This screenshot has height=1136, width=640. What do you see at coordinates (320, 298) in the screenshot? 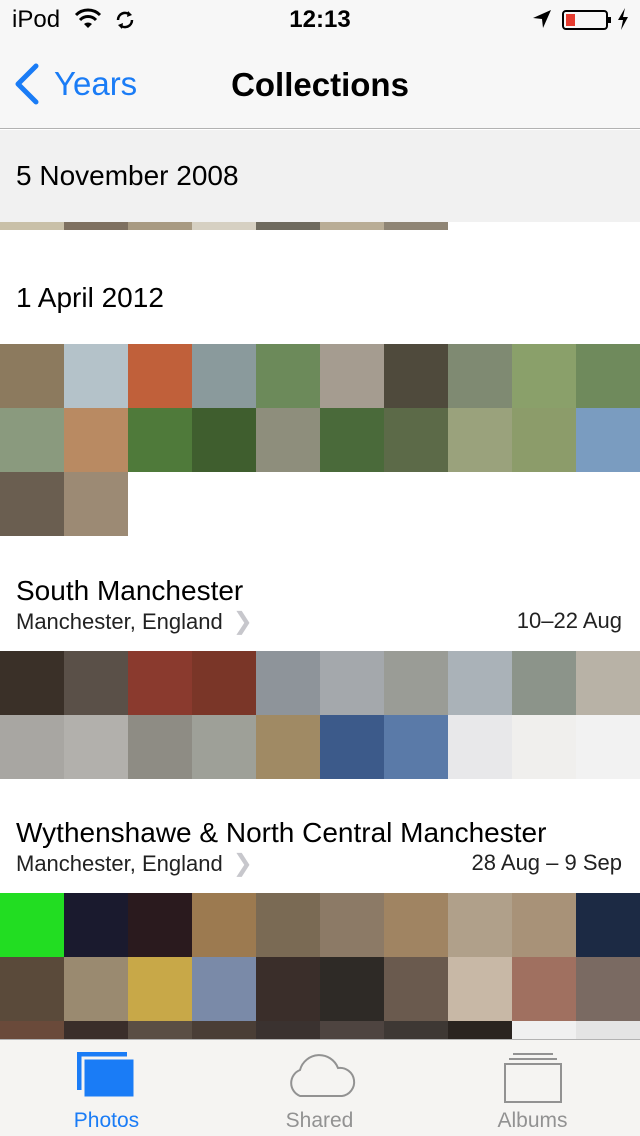
I see `section-header-1-april-2012: 1 April 2012` at bounding box center [320, 298].